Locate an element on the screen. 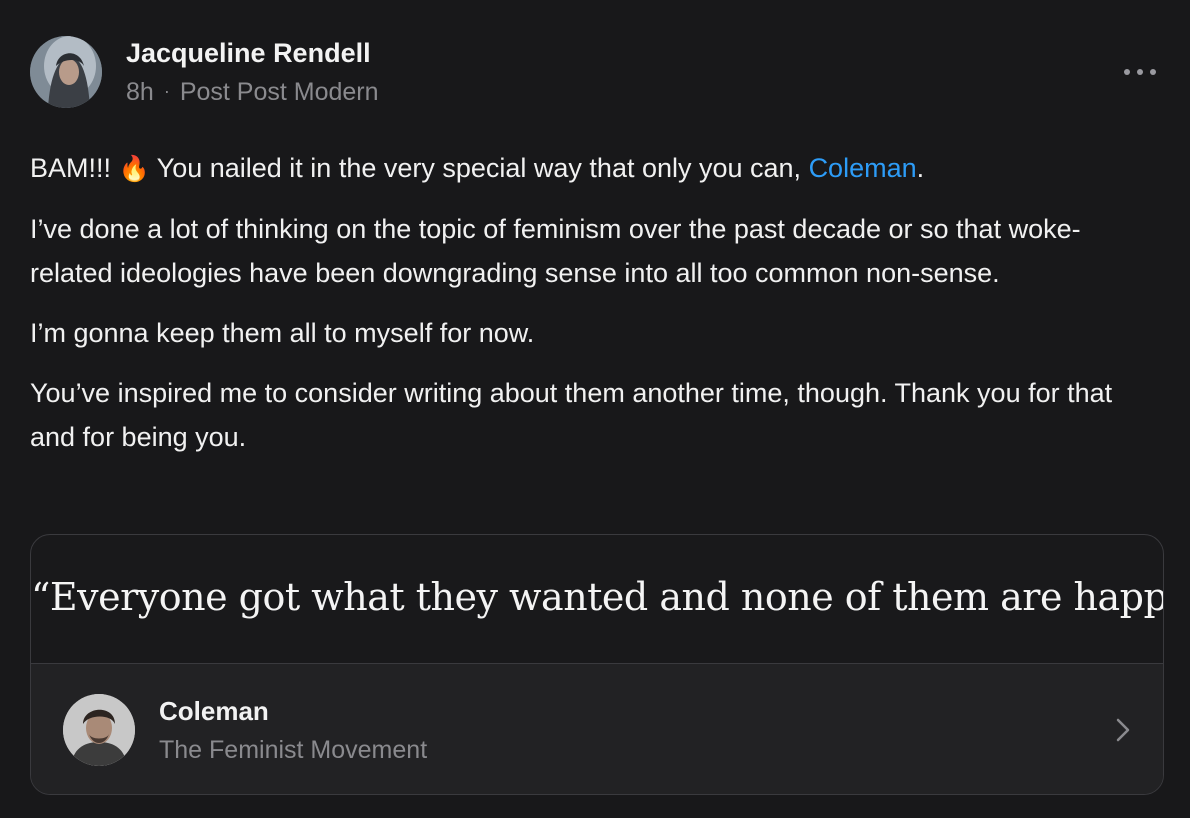 Image resolution: width=1190 pixels, height=818 pixels. paragraph-text: . is located at coordinates (920, 168).